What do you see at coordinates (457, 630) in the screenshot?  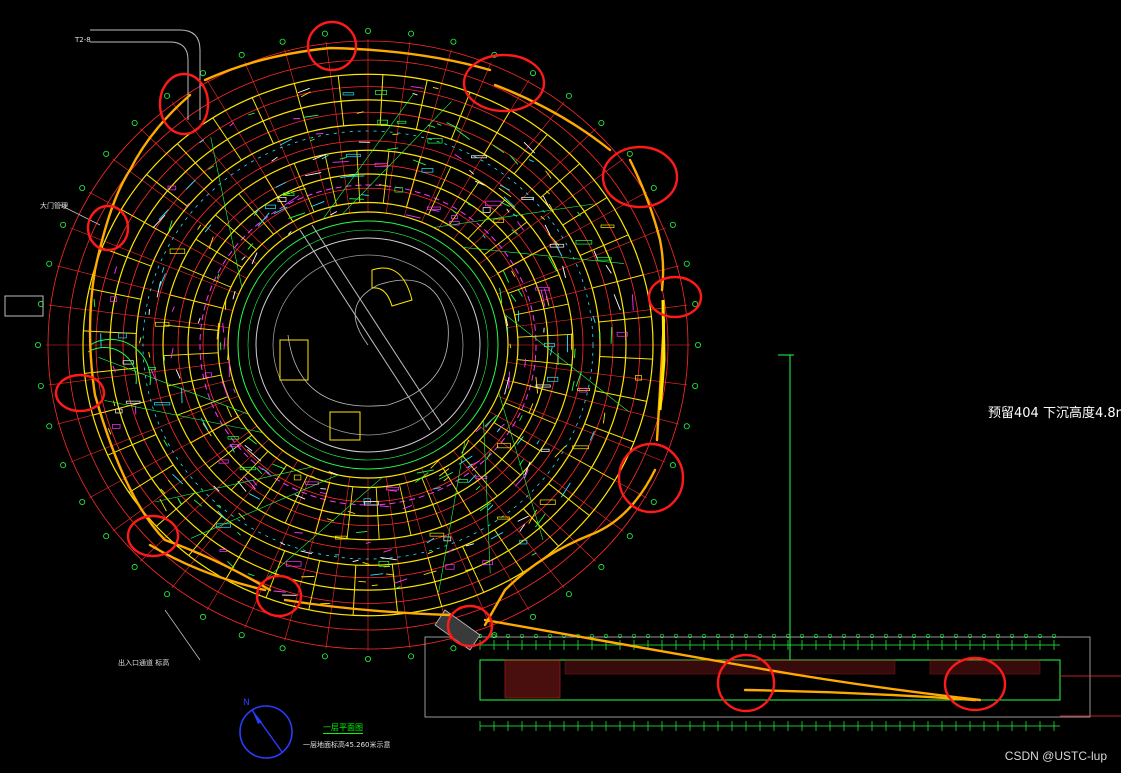 I see `corridor-connector` at bounding box center [457, 630].